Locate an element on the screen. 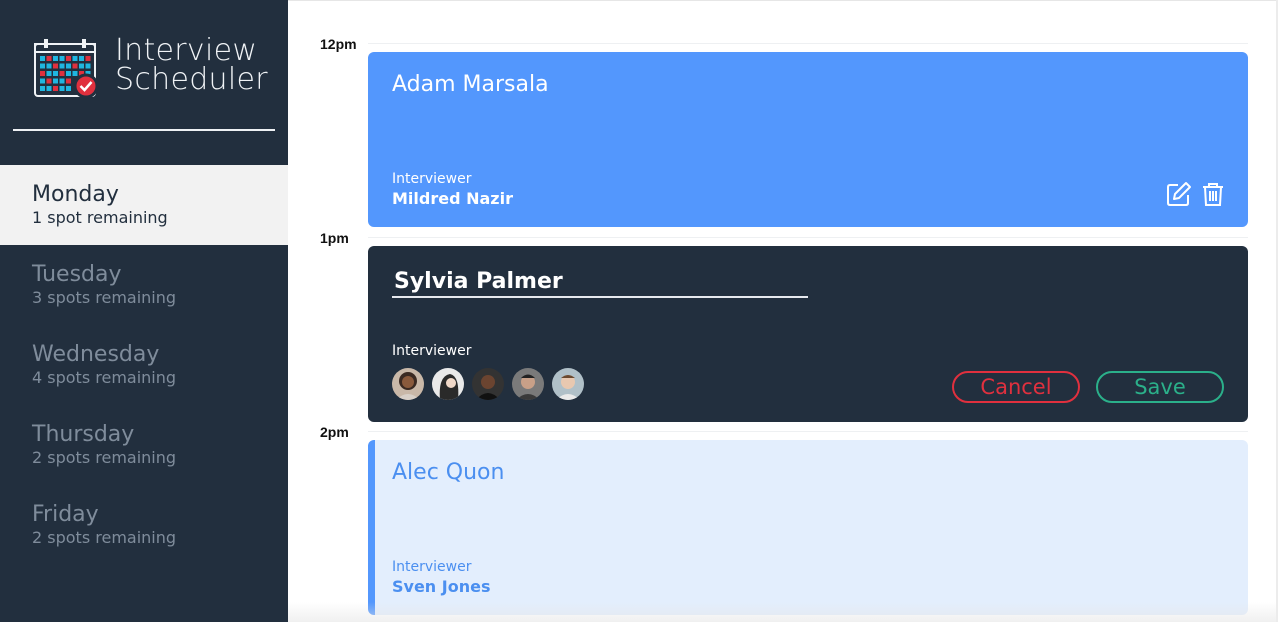  interviewer-name: Mildred Nazir is located at coordinates (452, 198).